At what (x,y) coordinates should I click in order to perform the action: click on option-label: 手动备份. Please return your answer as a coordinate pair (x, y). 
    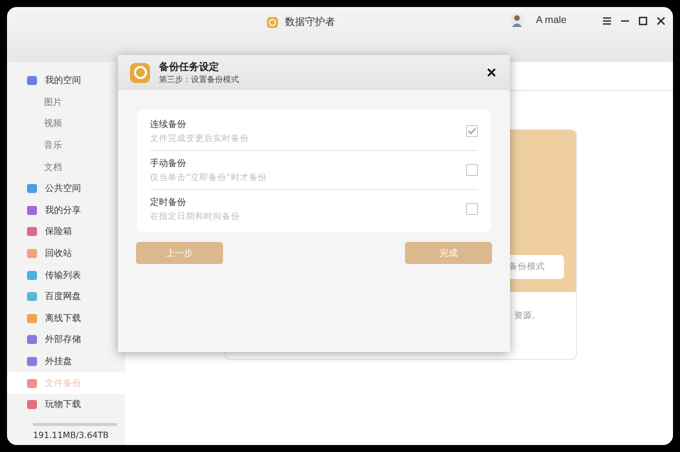
    Looking at the image, I should click on (168, 164).